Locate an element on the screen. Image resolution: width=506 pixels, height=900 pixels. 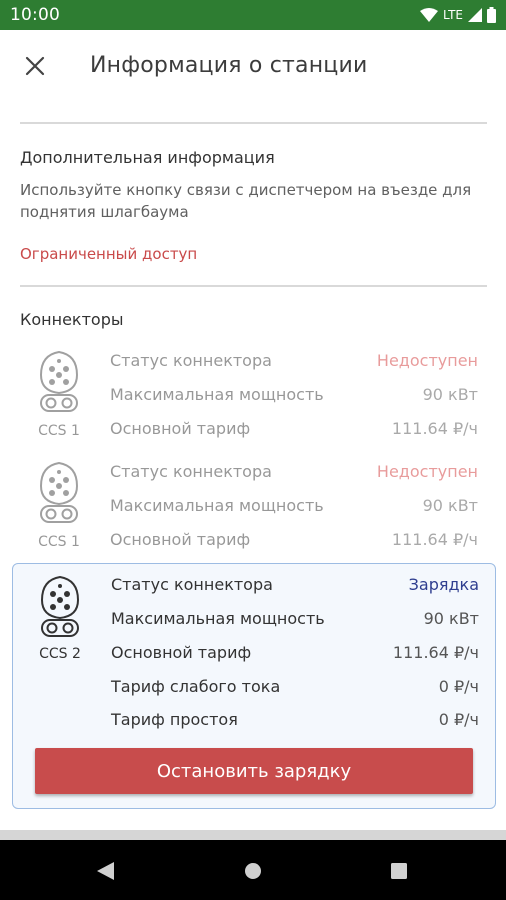
navigation-bar is located at coordinates (253, 870).